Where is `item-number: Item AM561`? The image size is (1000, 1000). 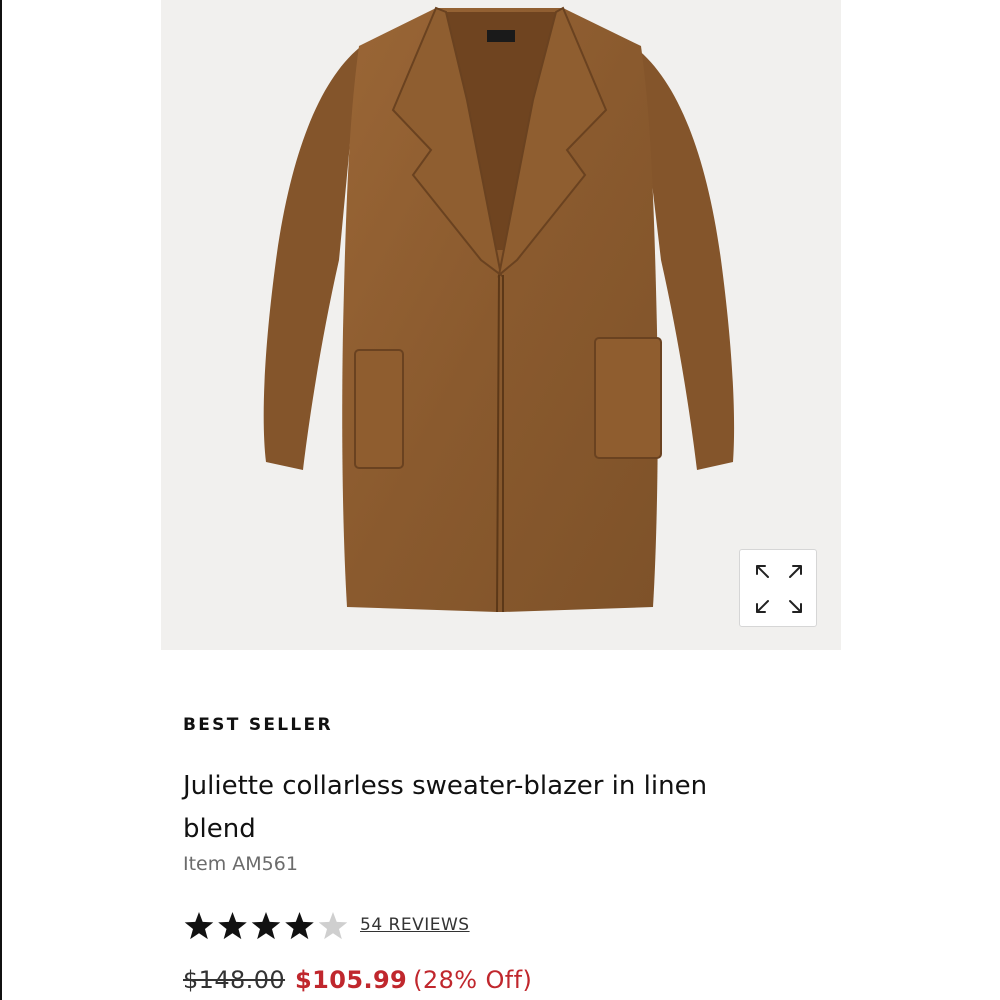 item-number: Item AM561 is located at coordinates (240, 864).